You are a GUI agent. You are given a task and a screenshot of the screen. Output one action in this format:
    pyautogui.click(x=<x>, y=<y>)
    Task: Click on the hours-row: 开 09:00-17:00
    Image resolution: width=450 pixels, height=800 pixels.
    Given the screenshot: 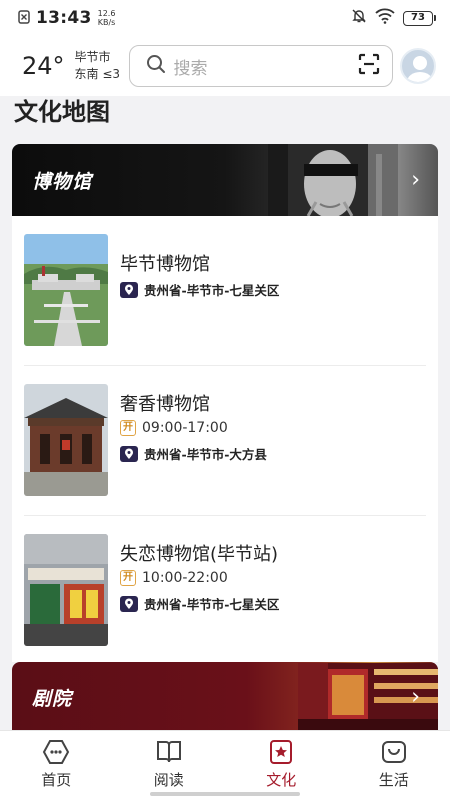 What is the action you would take?
    pyautogui.click(x=174, y=428)
    